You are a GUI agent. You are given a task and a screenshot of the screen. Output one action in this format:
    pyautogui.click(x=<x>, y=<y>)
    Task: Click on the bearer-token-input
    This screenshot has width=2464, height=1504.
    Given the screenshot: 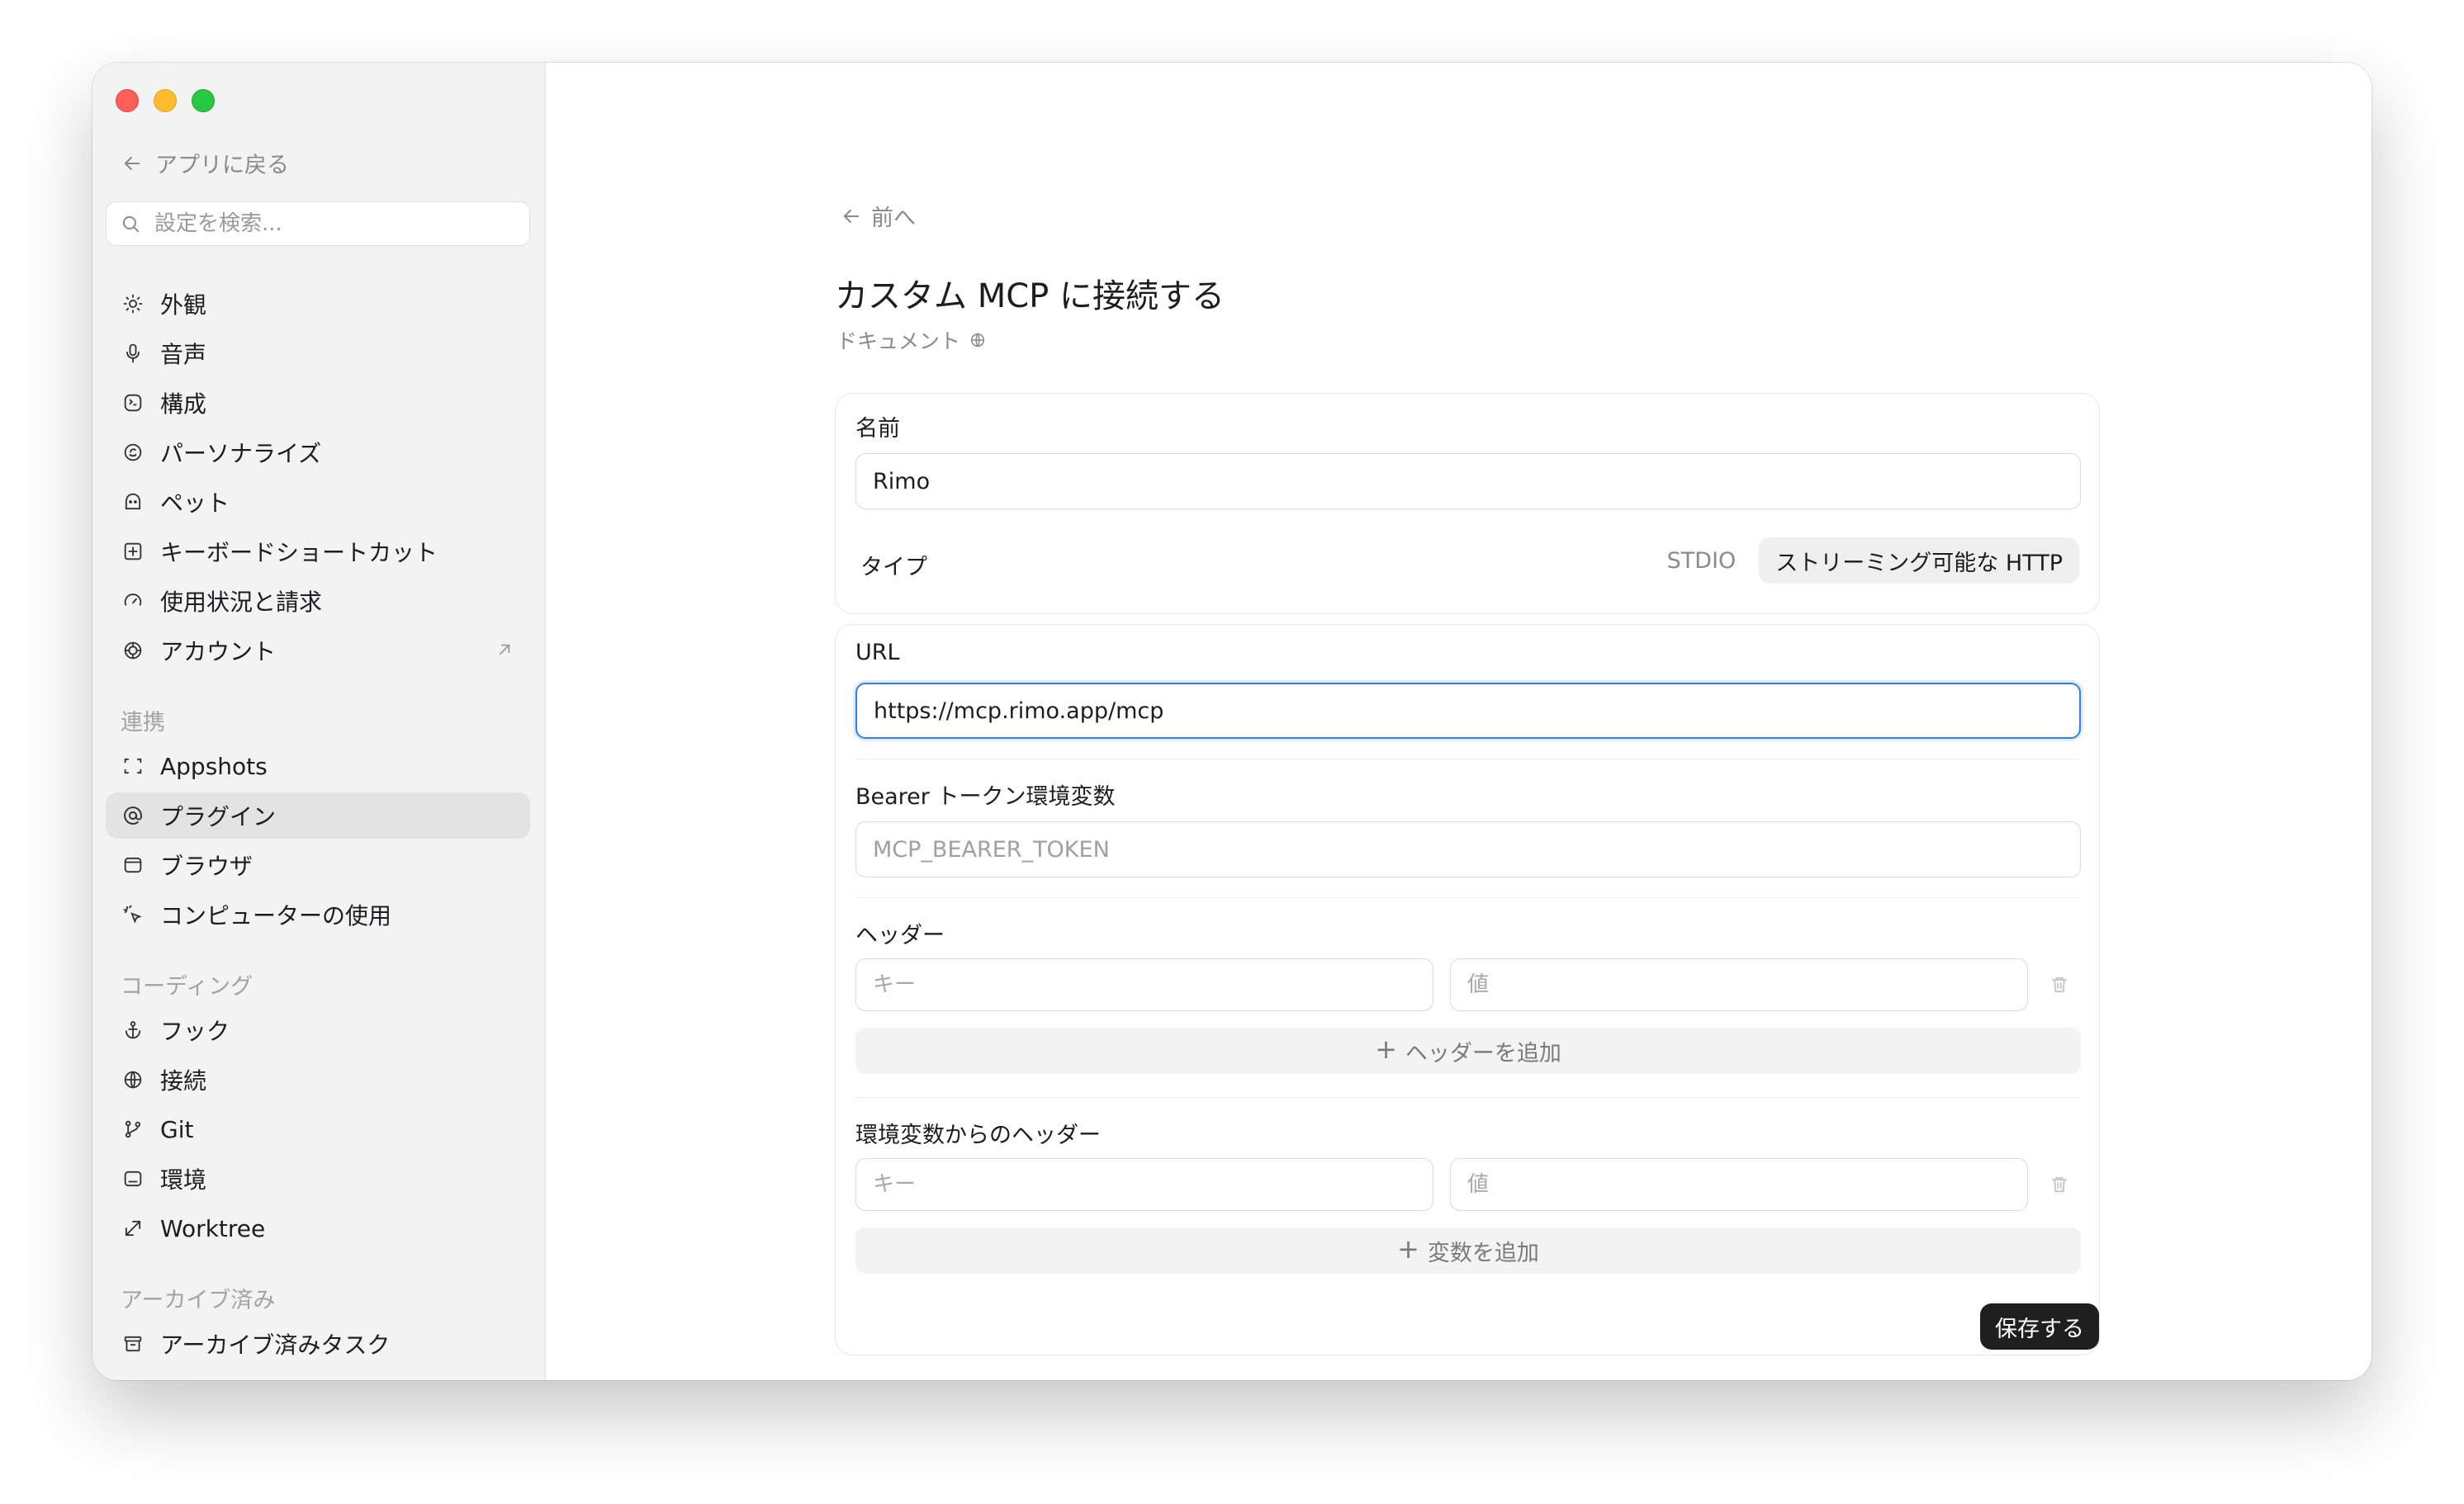 What is the action you would take?
    pyautogui.click(x=1468, y=849)
    